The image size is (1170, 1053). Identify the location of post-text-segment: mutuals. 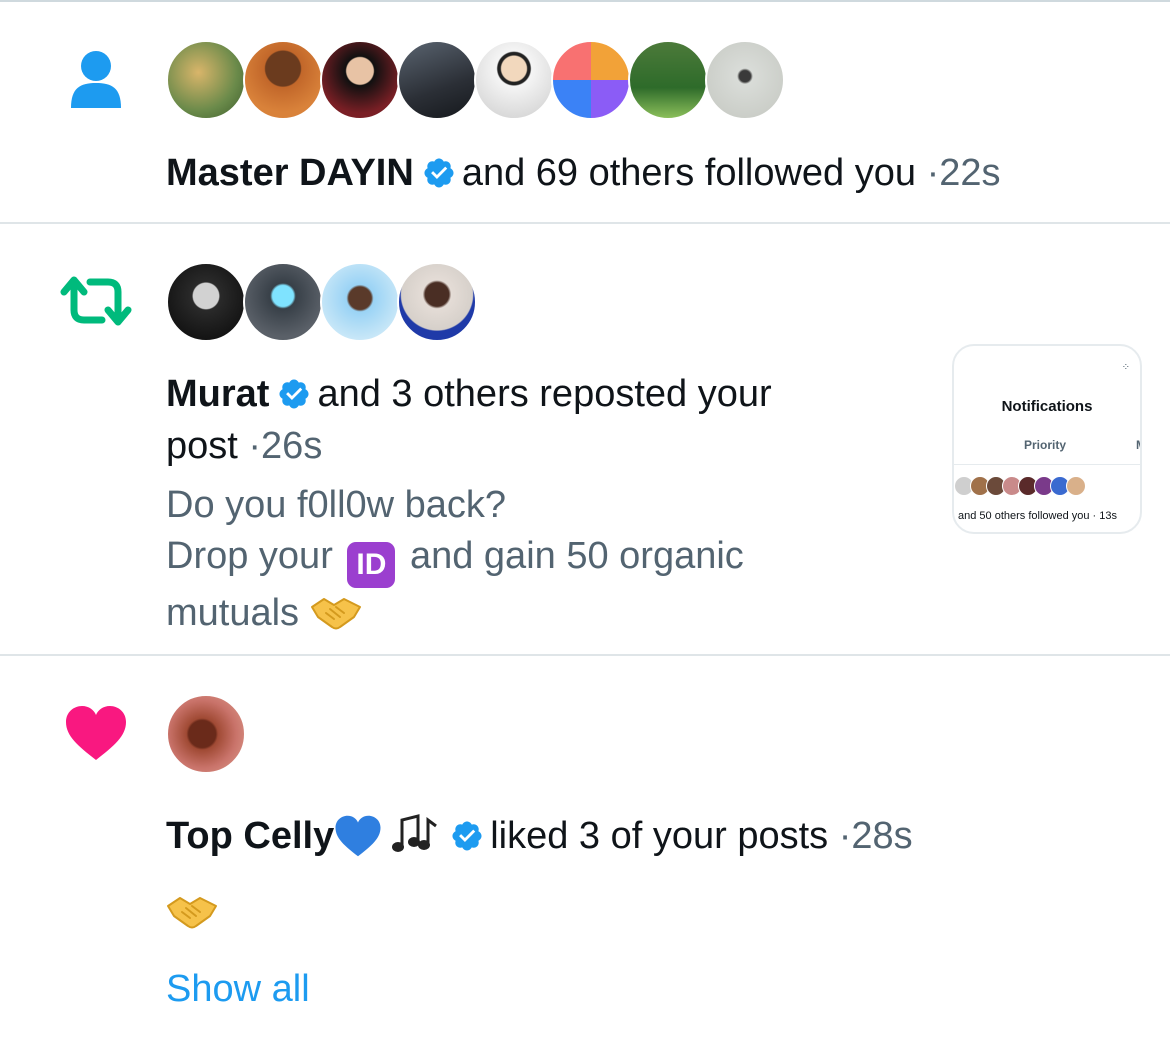
(233, 613).